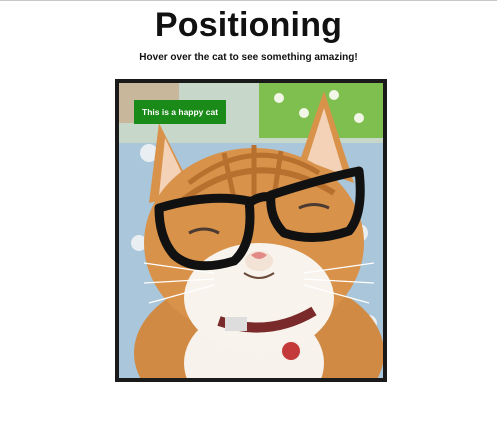 This screenshot has width=497, height=426. I want to click on top-divider, so click(248, 0).